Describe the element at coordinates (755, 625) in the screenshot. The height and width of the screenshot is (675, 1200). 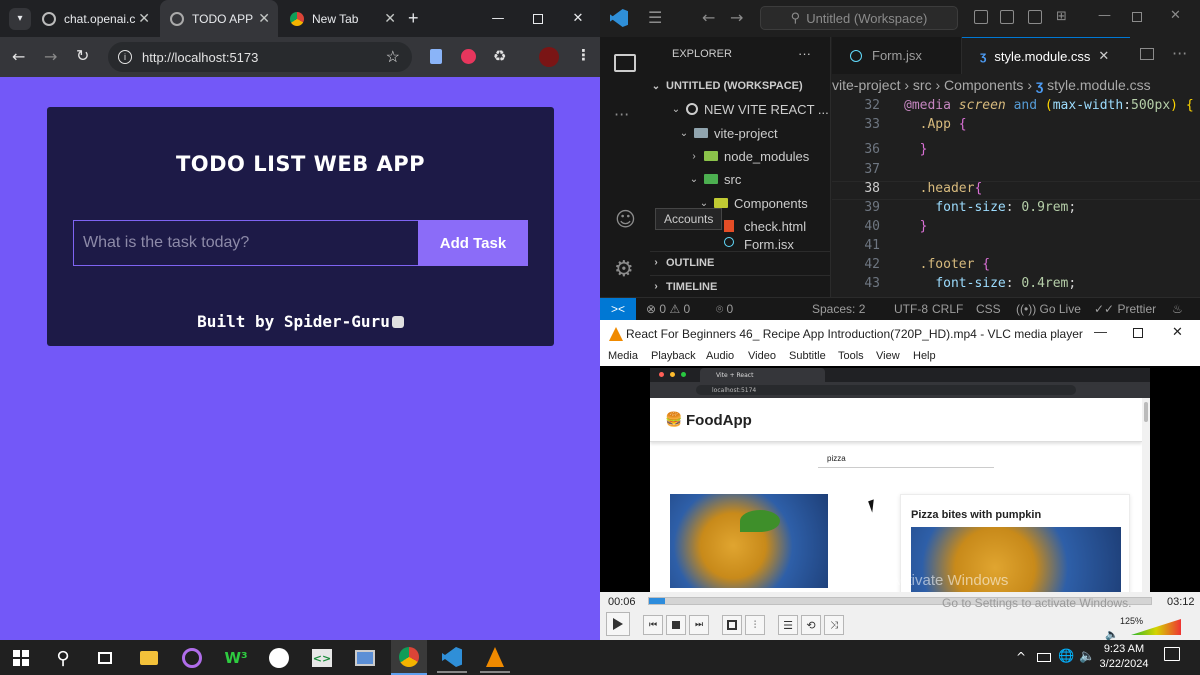
I see `extended-settings-button: ⫶` at that location.